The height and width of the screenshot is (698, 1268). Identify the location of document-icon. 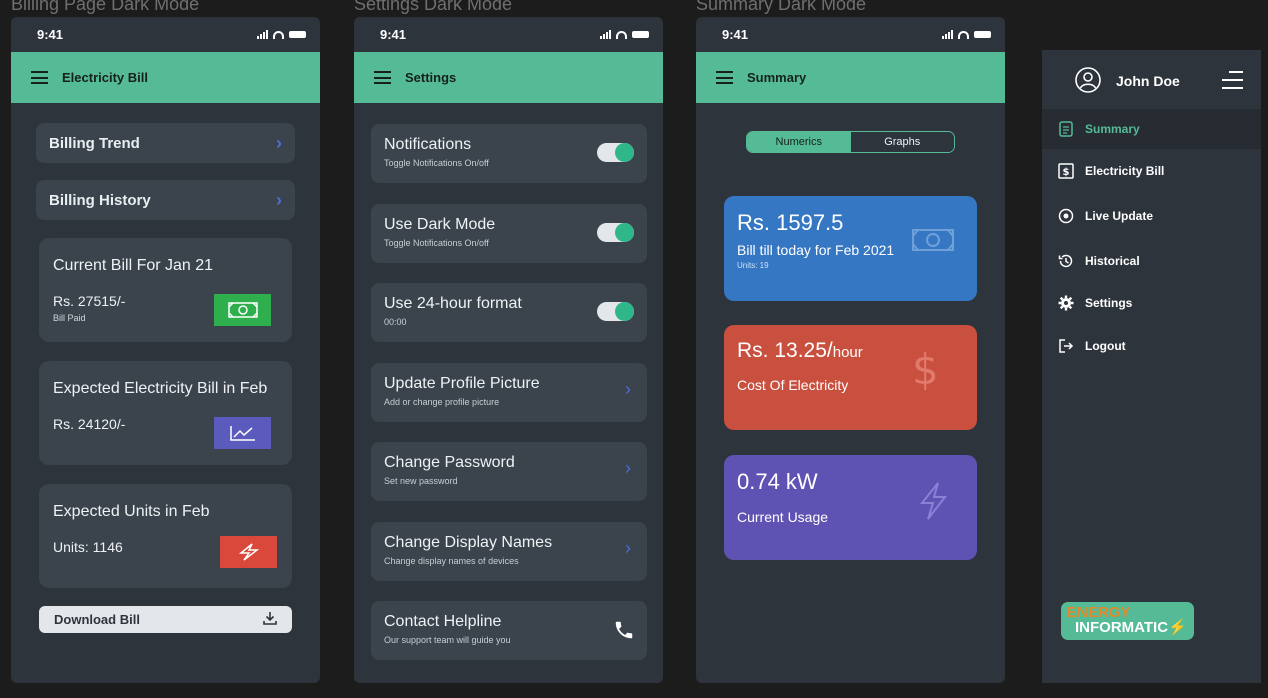
(1065, 129).